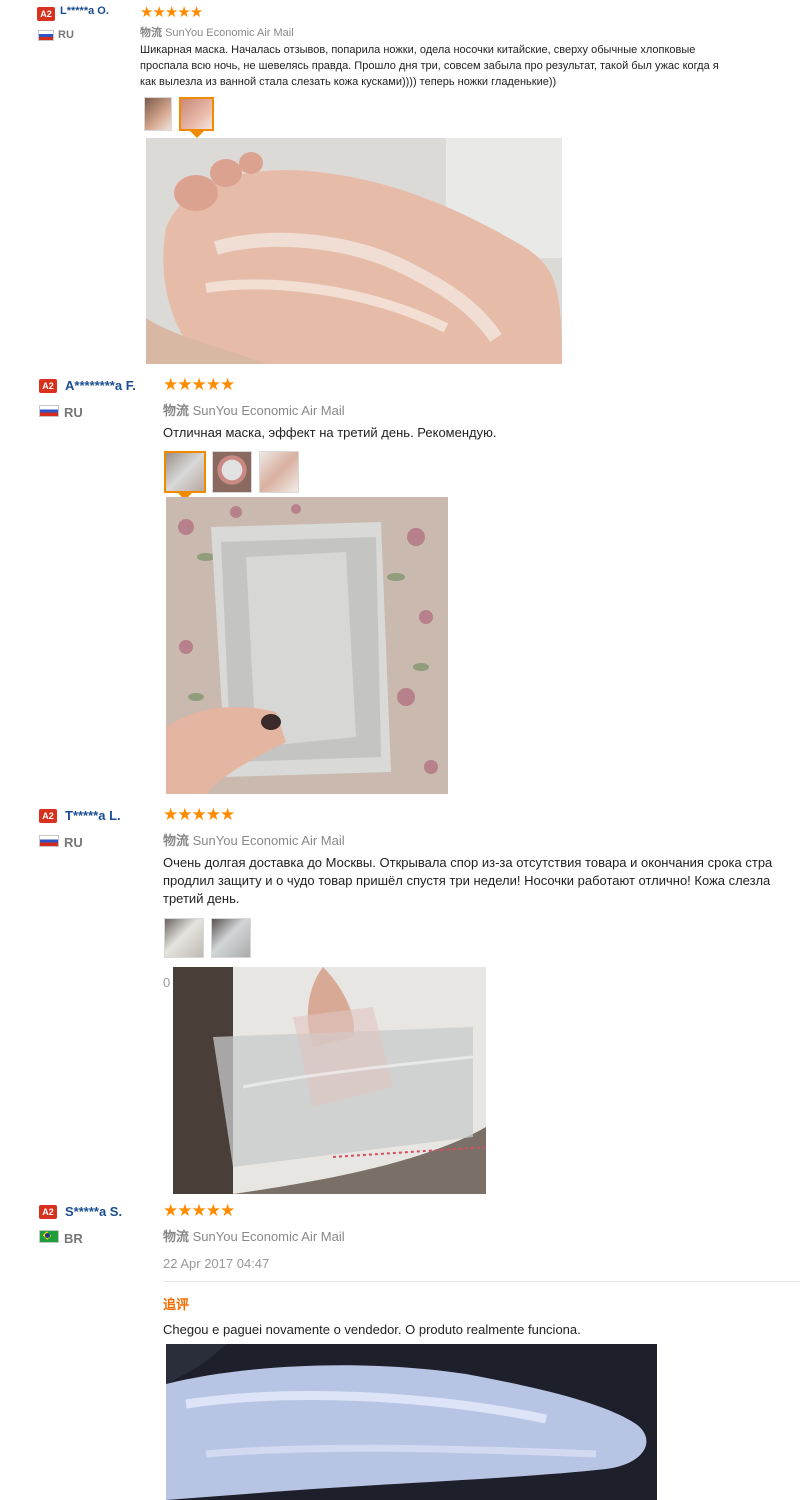 This screenshot has height=1500, width=800. Describe the element at coordinates (84, 11) in the screenshot. I see `buyer-name: L*****a O.` at that location.